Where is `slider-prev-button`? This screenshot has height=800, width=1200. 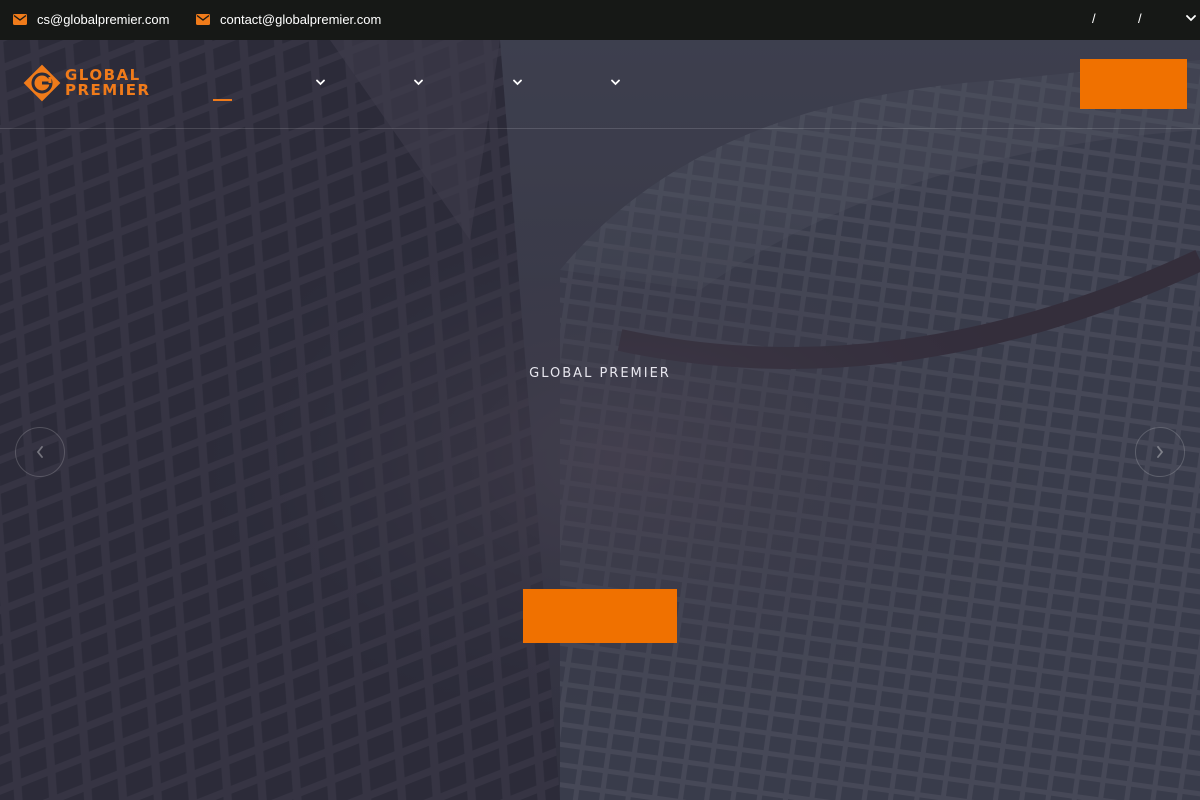
slider-prev-button is located at coordinates (40, 452).